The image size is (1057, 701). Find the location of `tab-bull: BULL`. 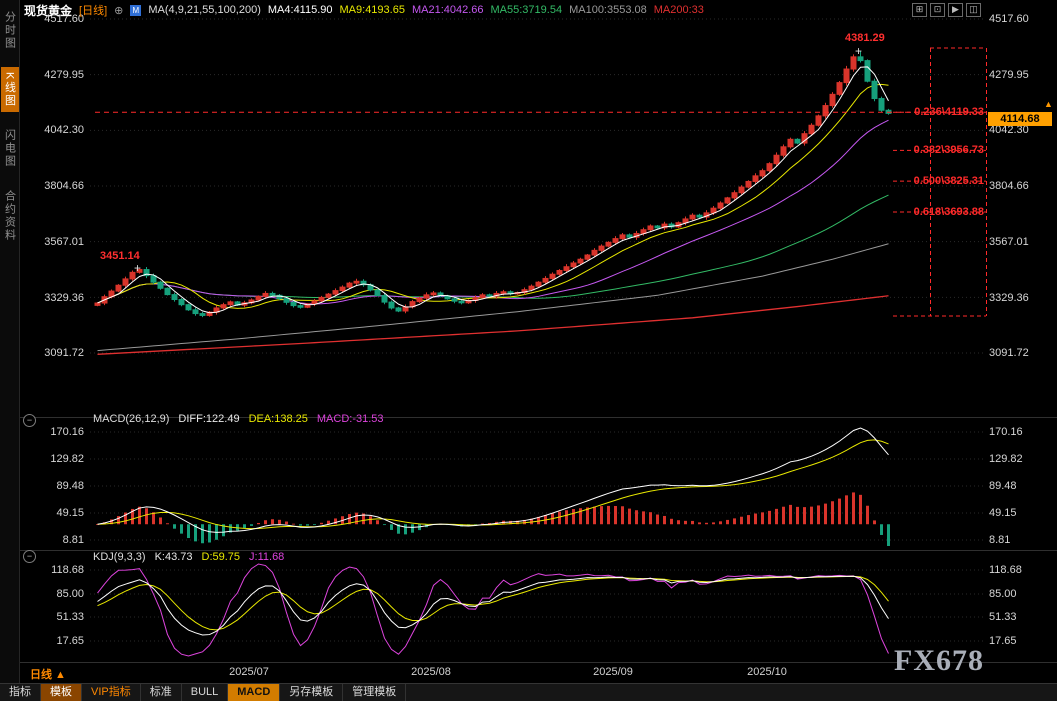

tab-bull: BULL is located at coordinates (205, 692).